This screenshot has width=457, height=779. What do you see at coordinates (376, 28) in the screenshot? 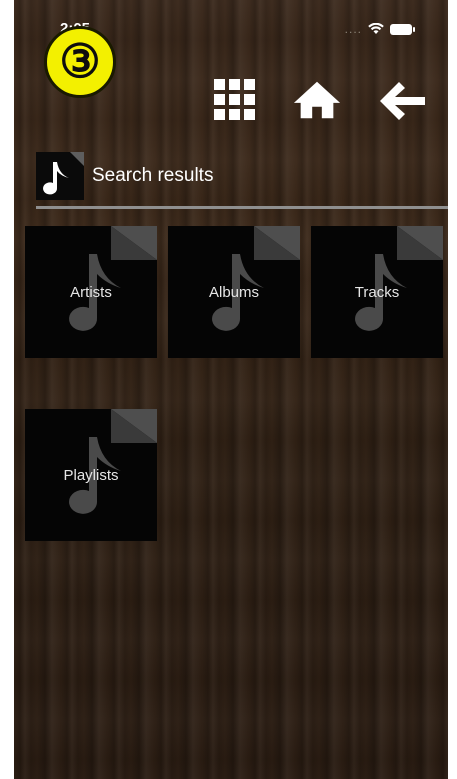
I see `wifi-icon` at bounding box center [376, 28].